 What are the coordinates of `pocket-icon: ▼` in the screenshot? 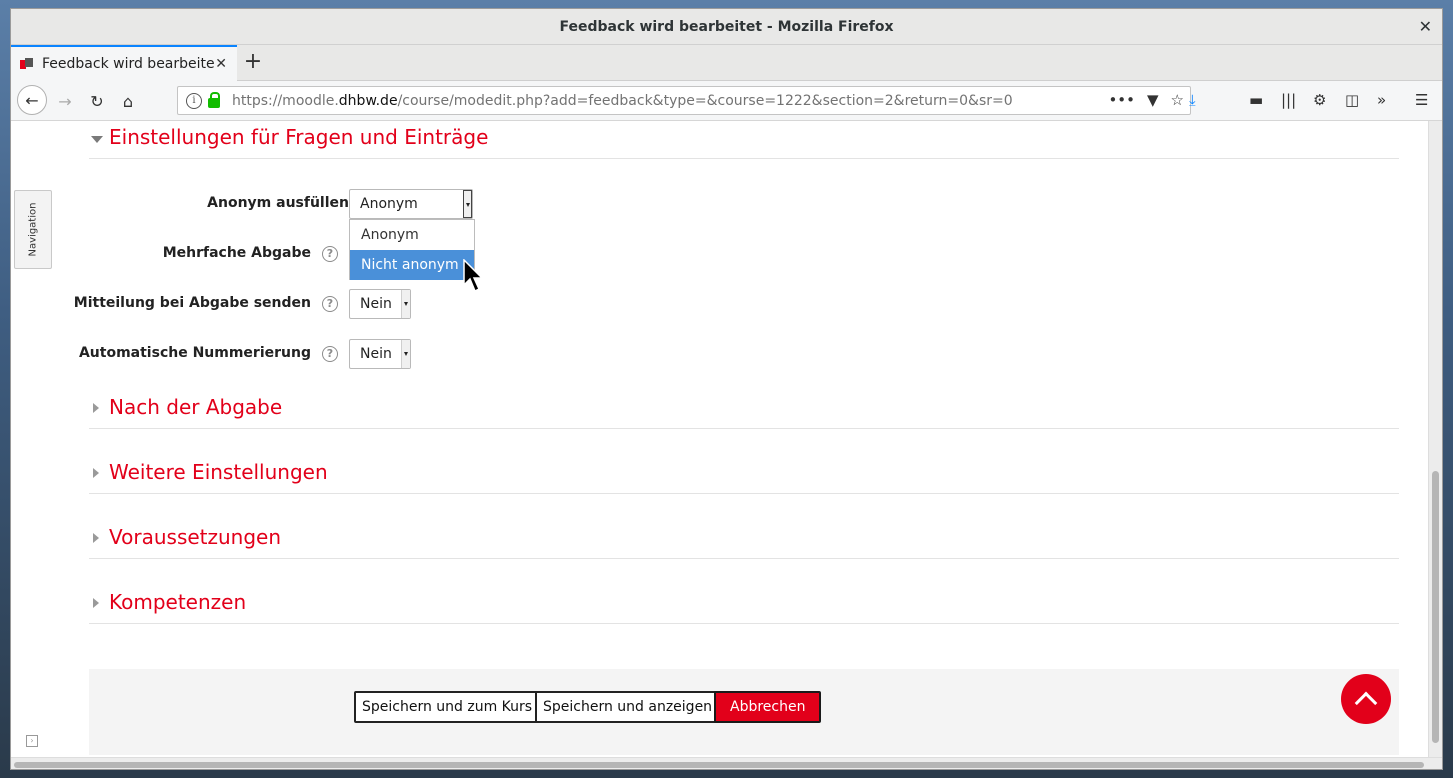 It's located at (1153, 100).